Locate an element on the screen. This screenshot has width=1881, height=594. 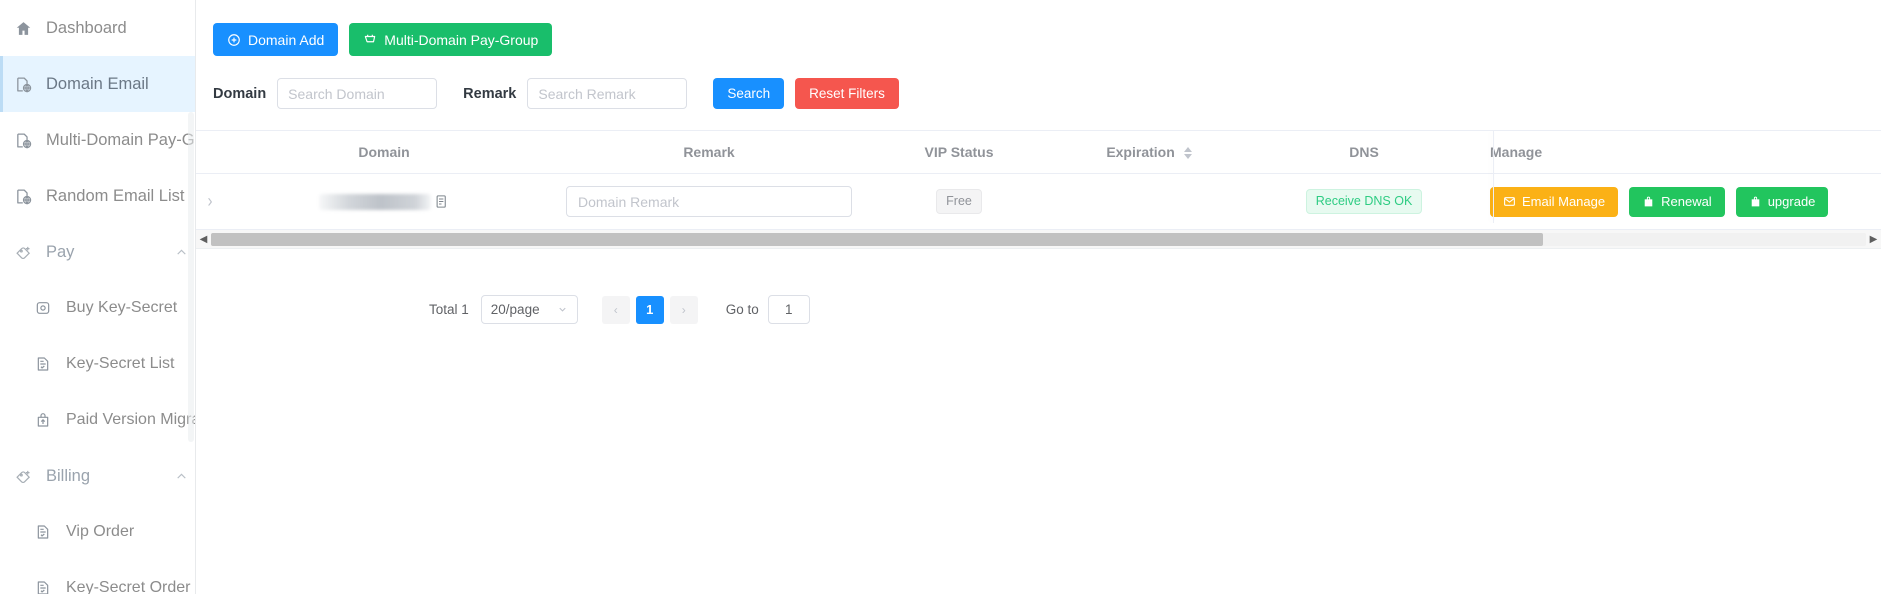
remark-filter-label: Remark is located at coordinates (490, 93).